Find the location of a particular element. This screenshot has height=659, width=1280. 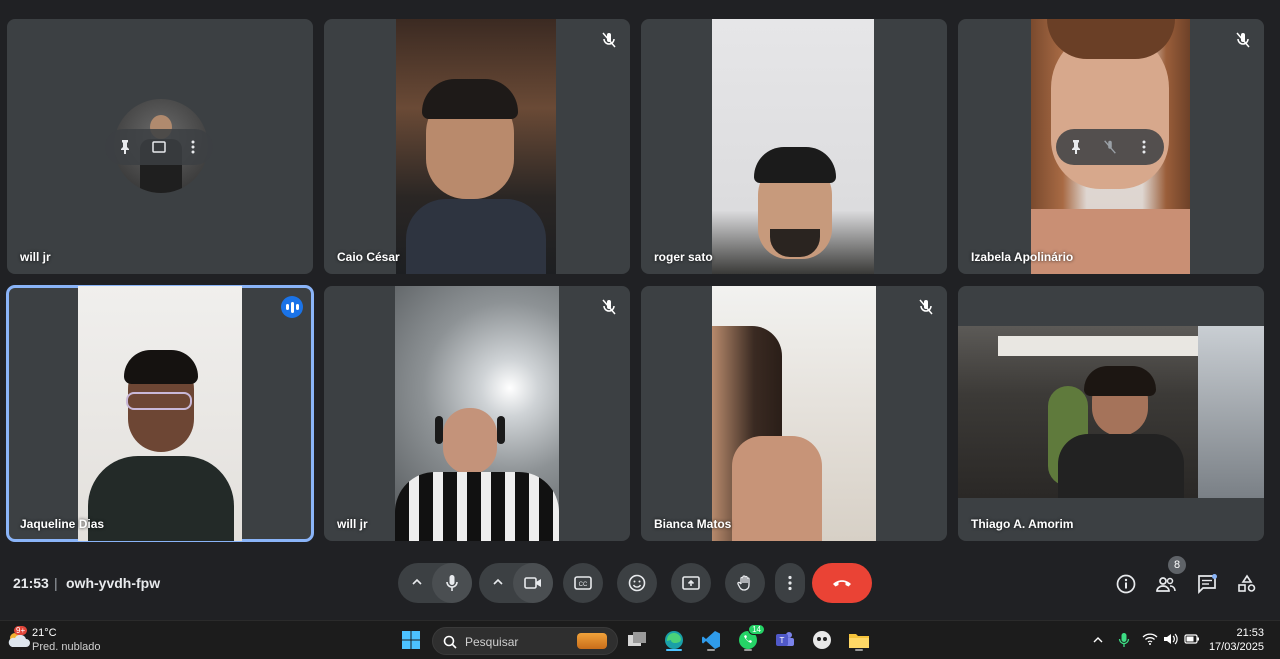

present-screen-button is located at coordinates (691, 583).